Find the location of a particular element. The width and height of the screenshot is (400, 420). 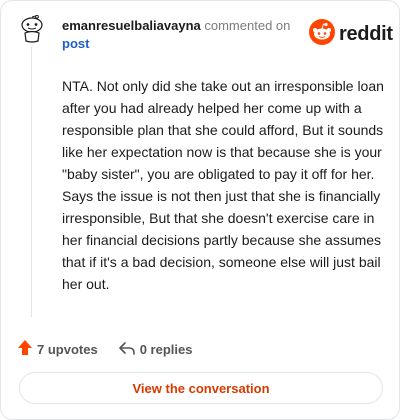

replies-button: 0 replies is located at coordinates (155, 349).